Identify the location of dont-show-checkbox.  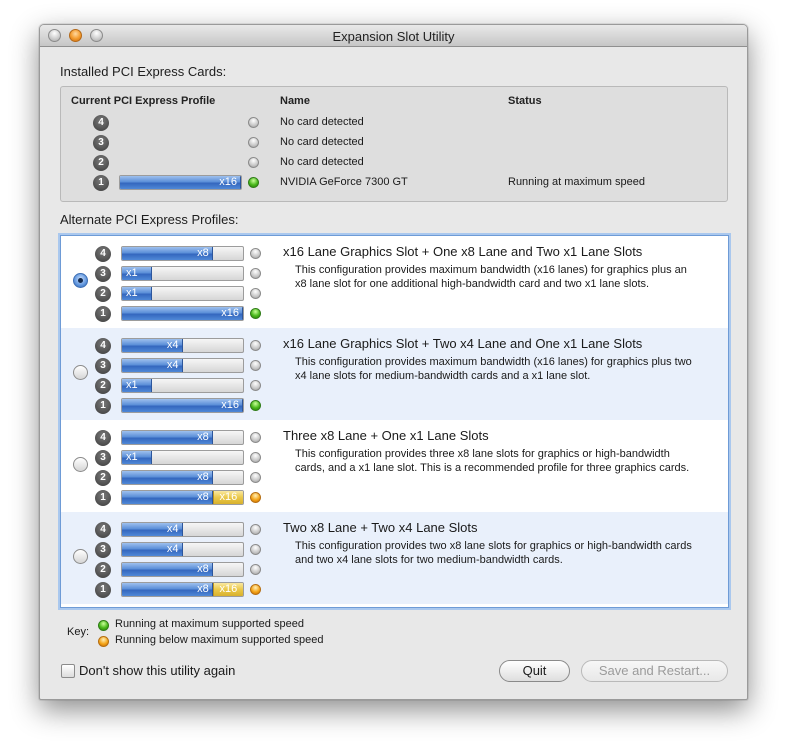
(68, 671).